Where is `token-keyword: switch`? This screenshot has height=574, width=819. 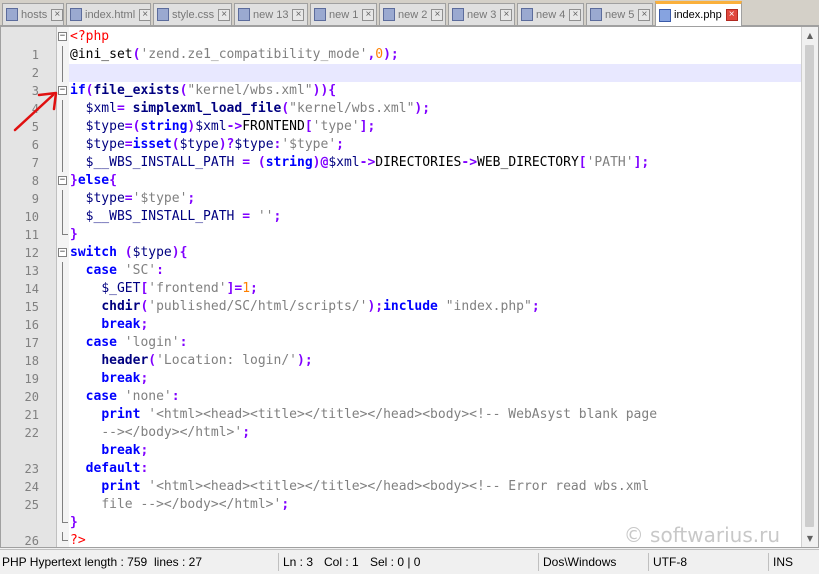 token-keyword: switch is located at coordinates (93, 252).